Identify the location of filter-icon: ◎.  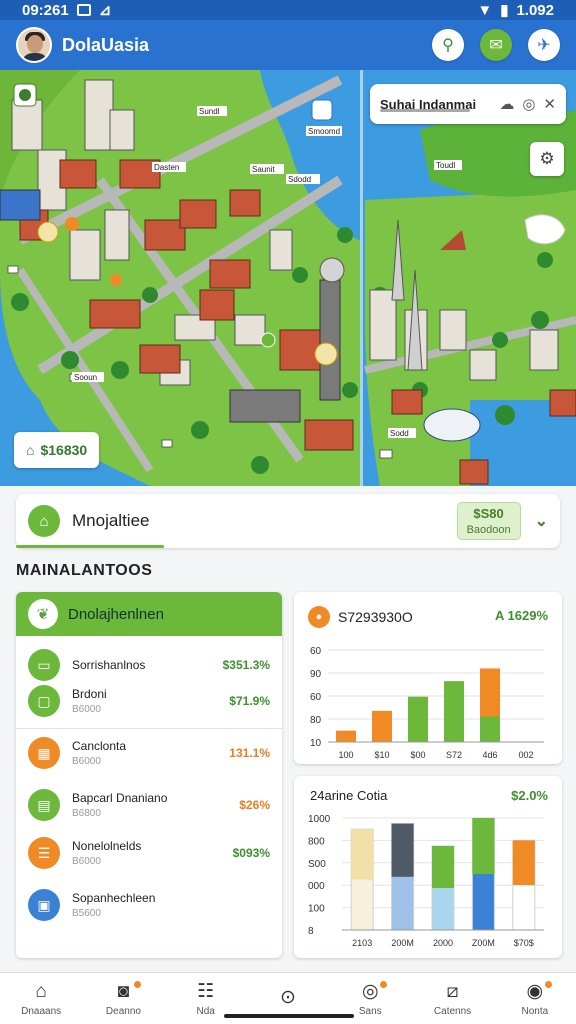
(528, 104).